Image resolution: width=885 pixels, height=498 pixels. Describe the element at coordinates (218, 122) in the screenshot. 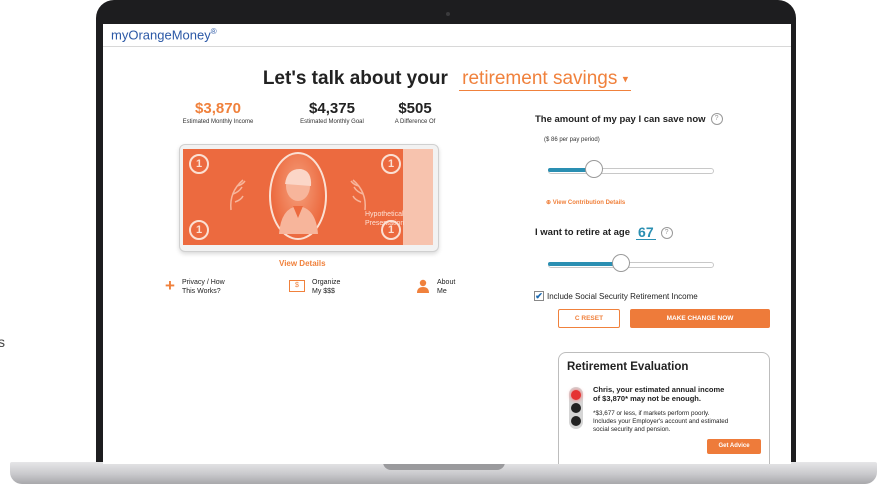

I see `stat-label: Estimated Monthly Income` at that location.